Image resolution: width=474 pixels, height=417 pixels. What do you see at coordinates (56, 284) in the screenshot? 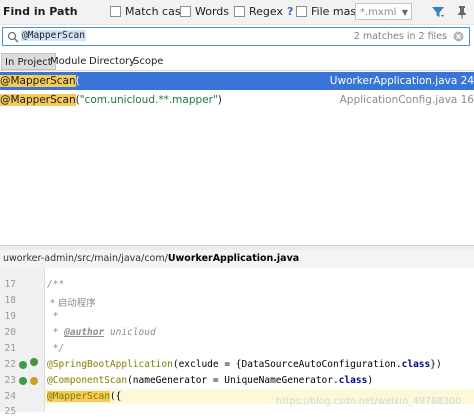
I see `code-line-17: /**` at bounding box center [56, 284].